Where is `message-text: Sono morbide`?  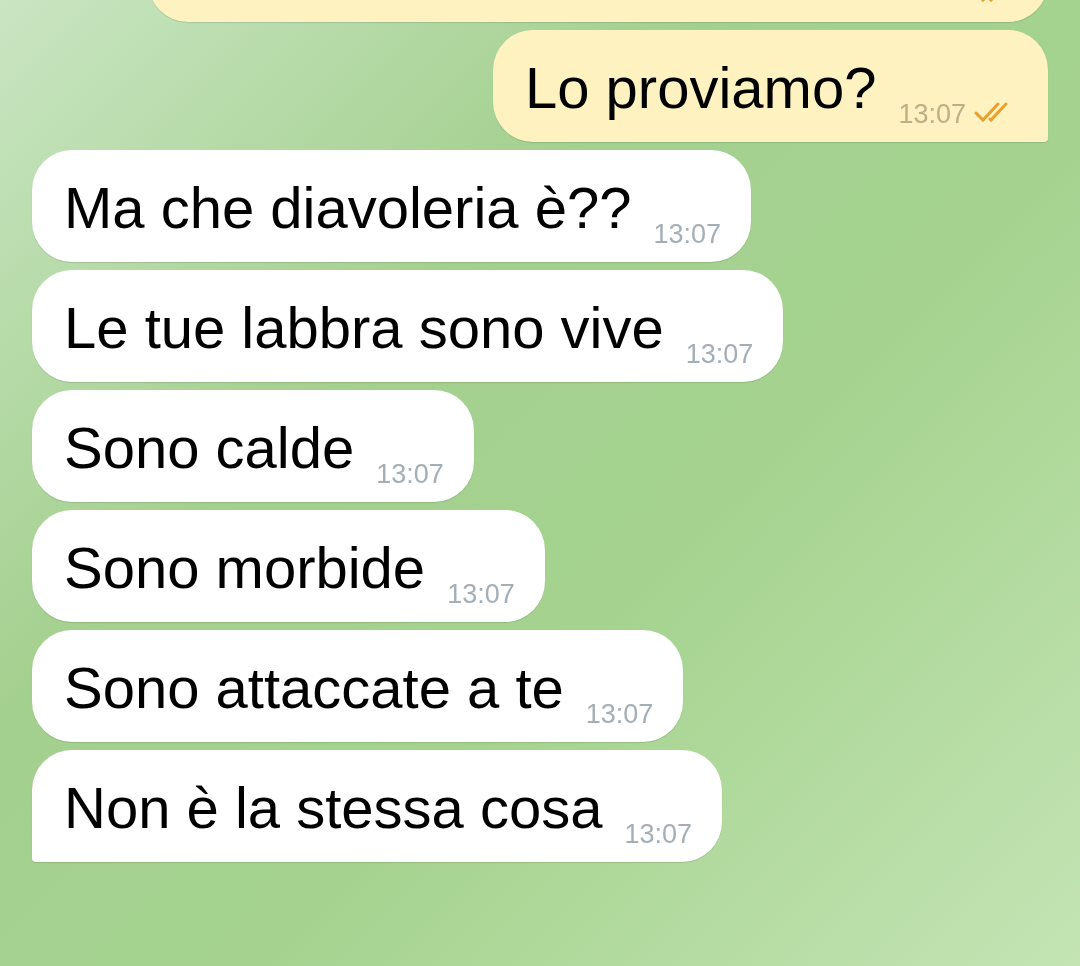 message-text: Sono morbide is located at coordinates (245, 568).